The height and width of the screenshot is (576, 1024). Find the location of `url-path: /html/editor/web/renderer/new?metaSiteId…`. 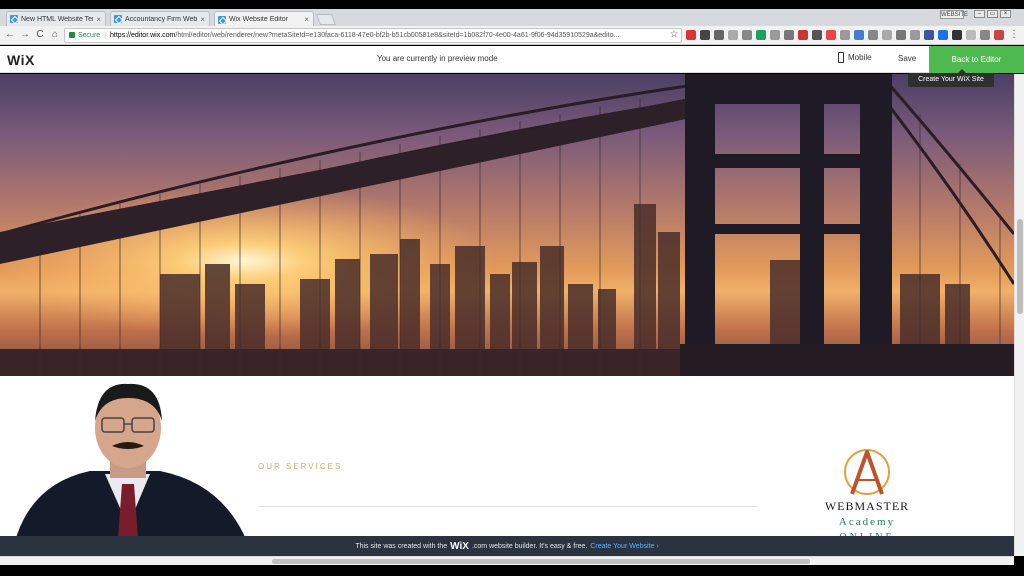

url-path: /html/editor/web/renderer/new?metaSiteId… is located at coordinates (397, 35).